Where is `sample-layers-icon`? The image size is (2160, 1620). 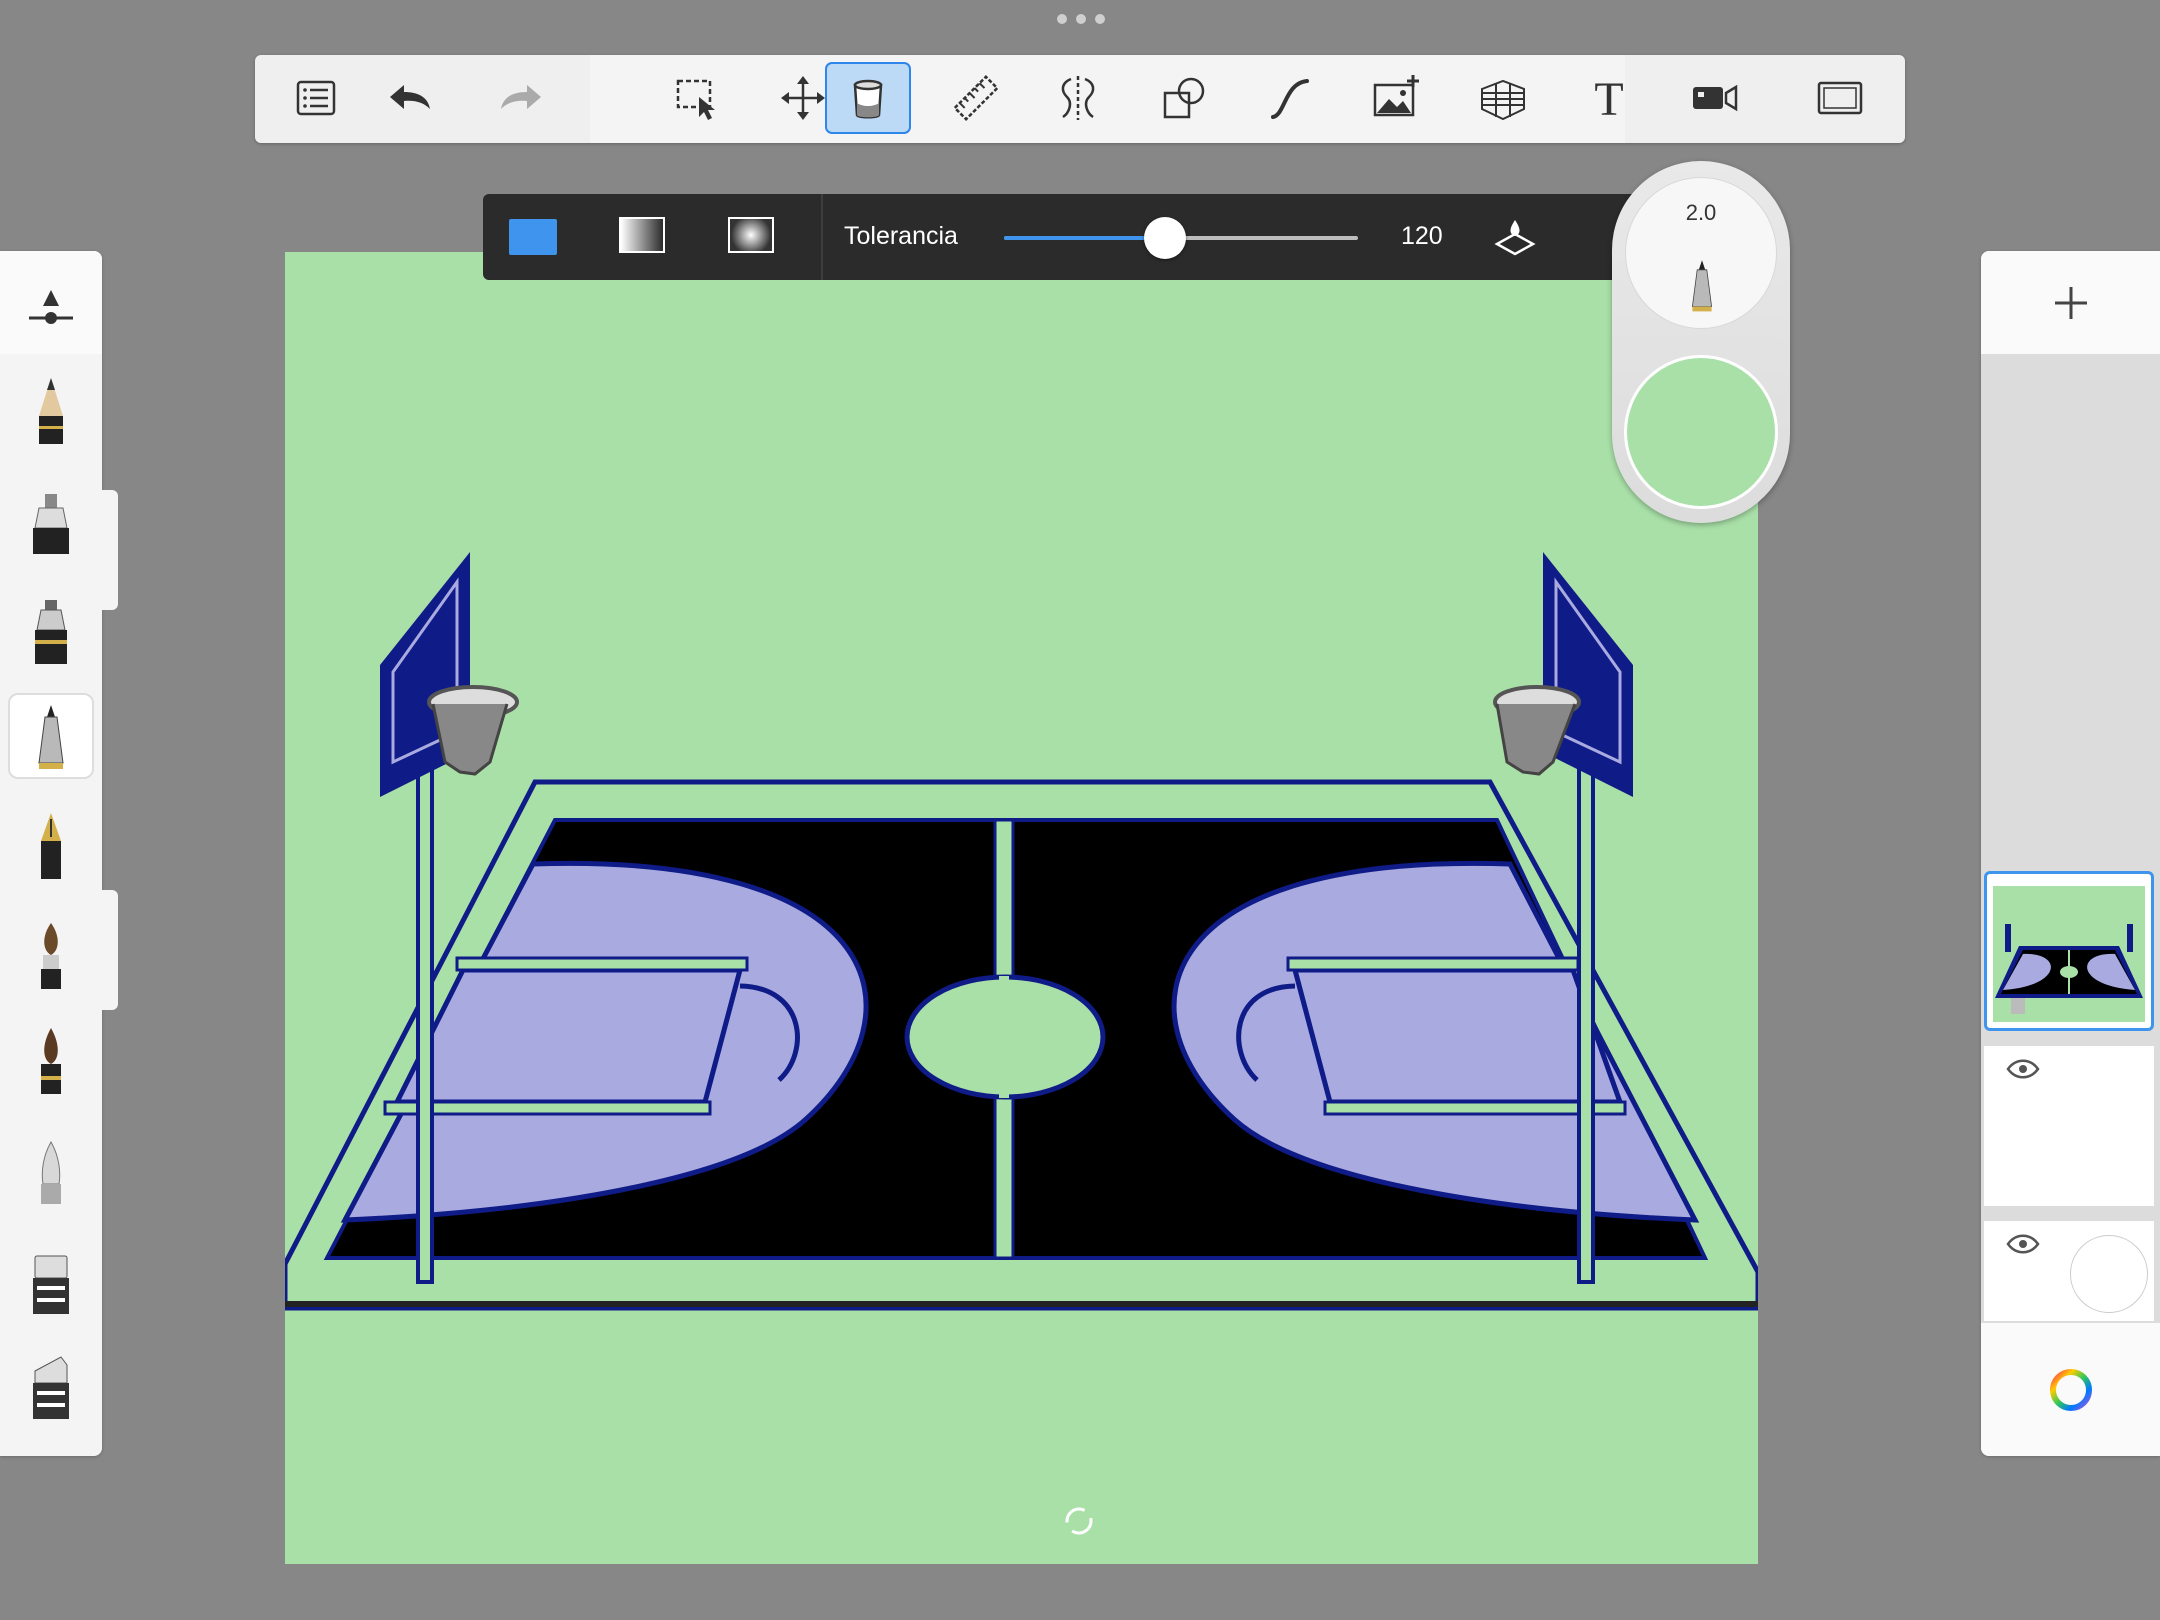
sample-layers-icon is located at coordinates (1515, 236).